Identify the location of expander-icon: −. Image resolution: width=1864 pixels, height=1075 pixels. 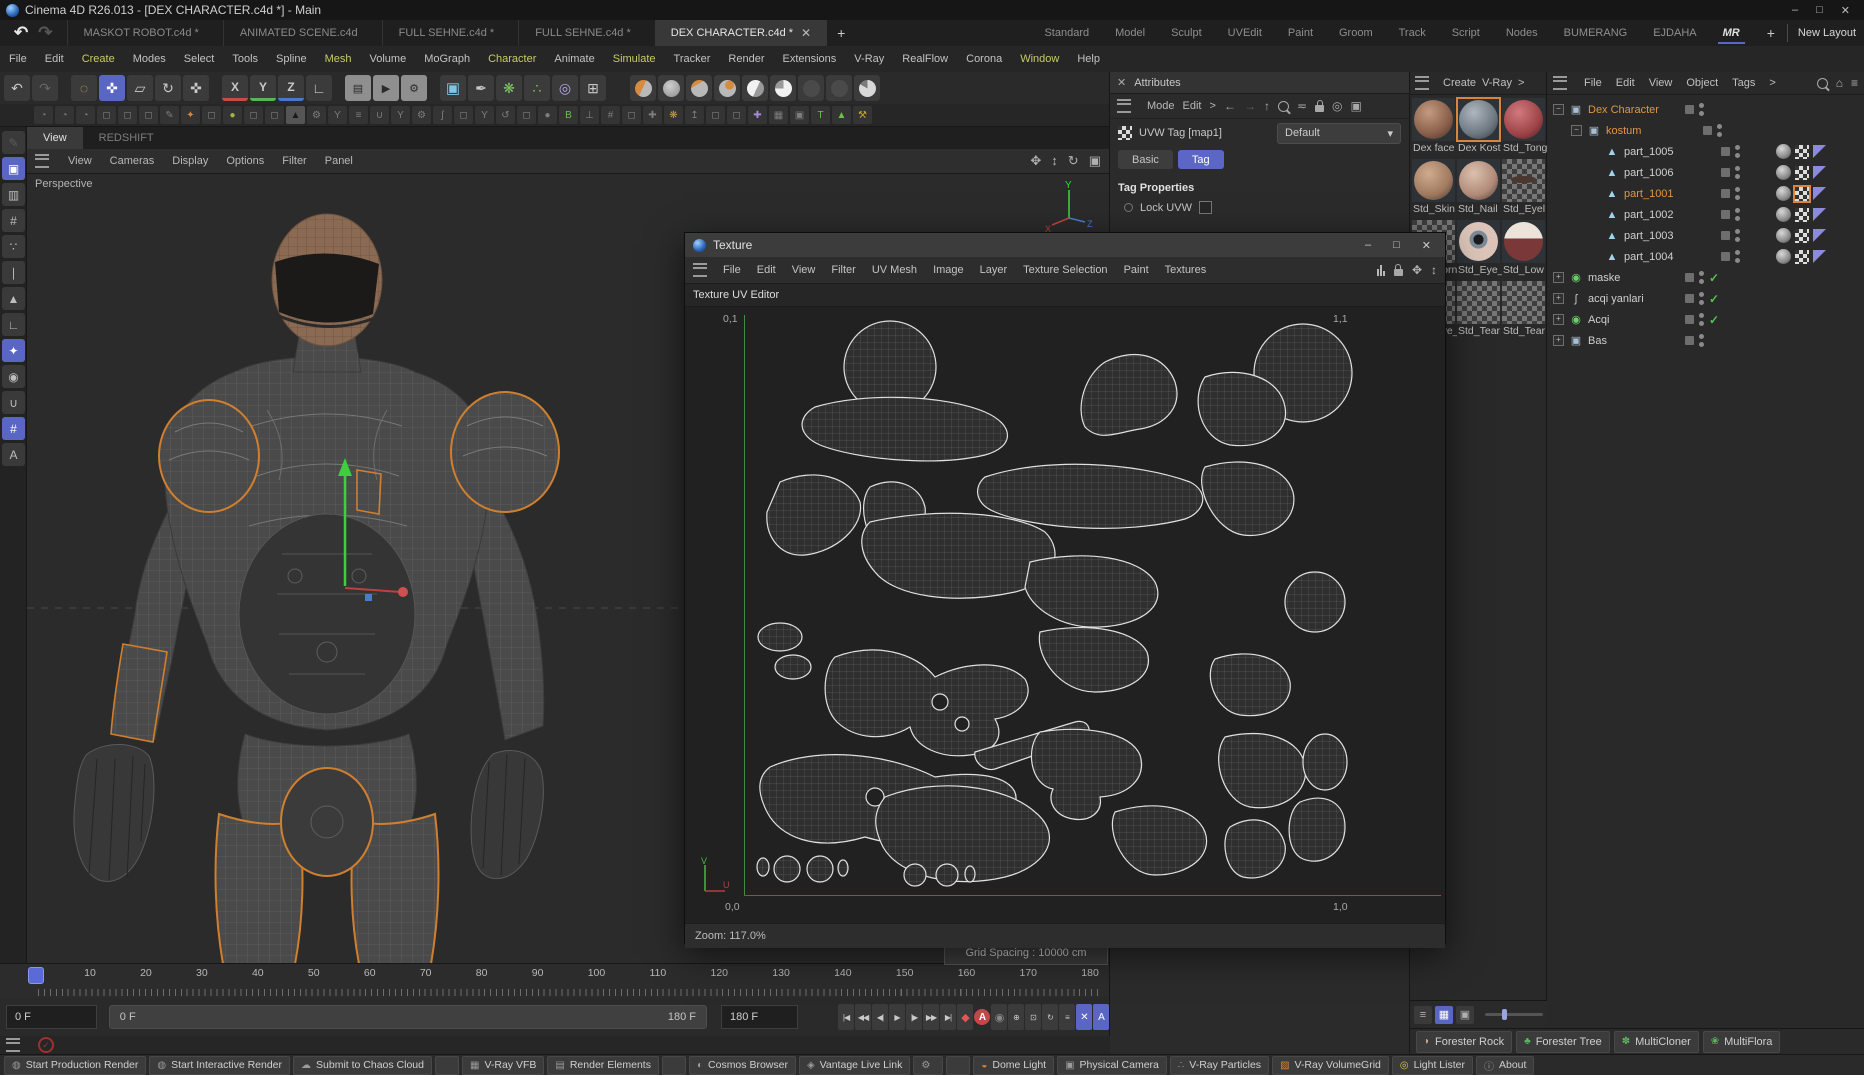
(1576, 130).